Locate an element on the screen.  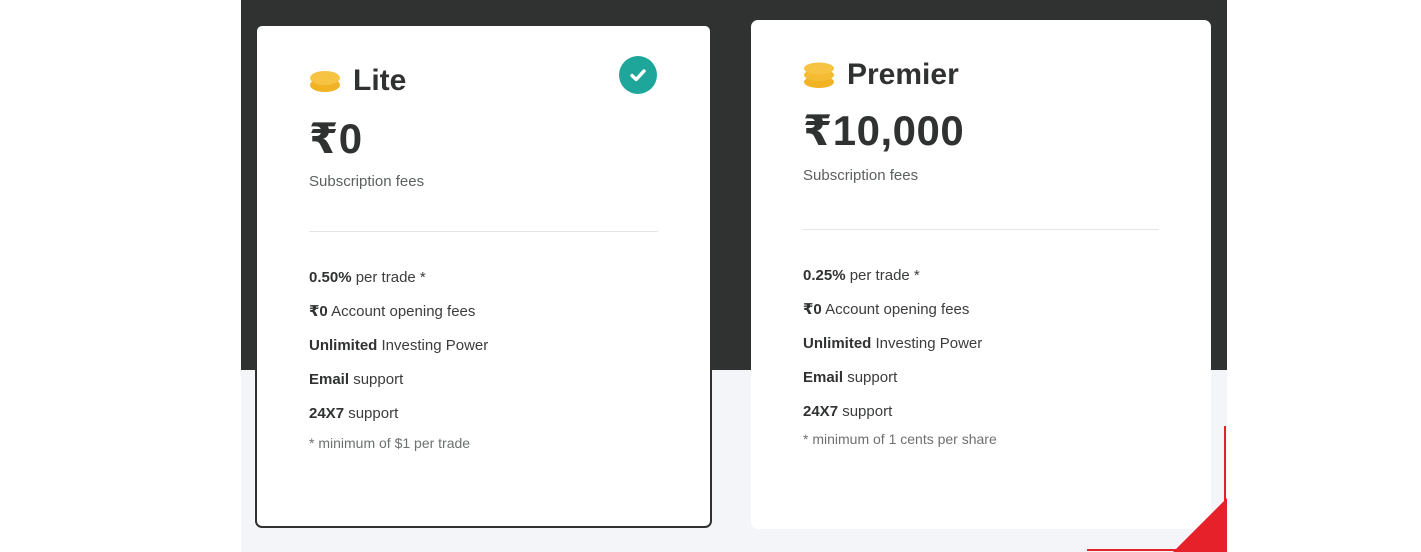
plan-name: Lite is located at coordinates (380, 80).